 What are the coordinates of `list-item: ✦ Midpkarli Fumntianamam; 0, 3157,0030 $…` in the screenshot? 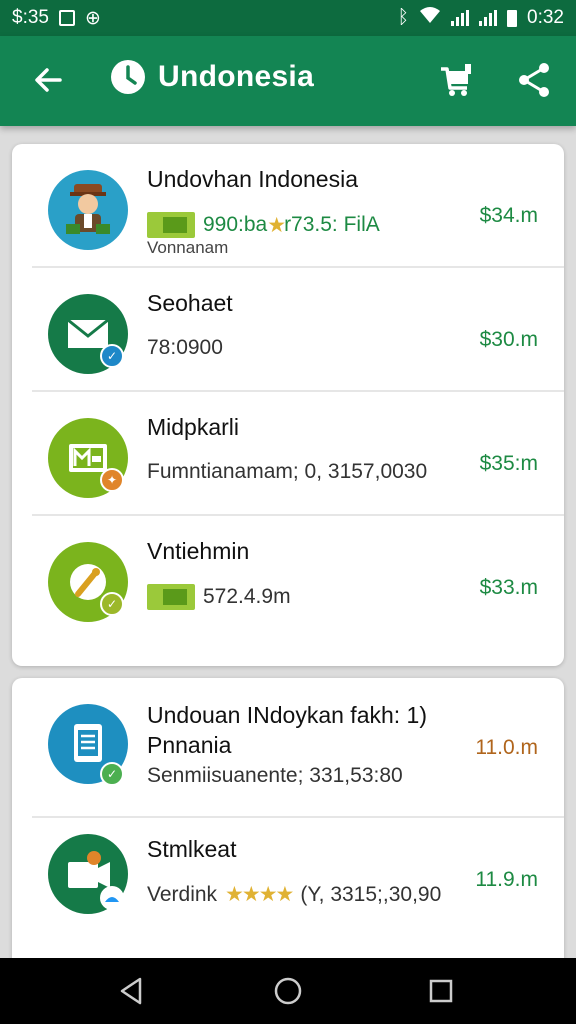 It's located at (298, 454).